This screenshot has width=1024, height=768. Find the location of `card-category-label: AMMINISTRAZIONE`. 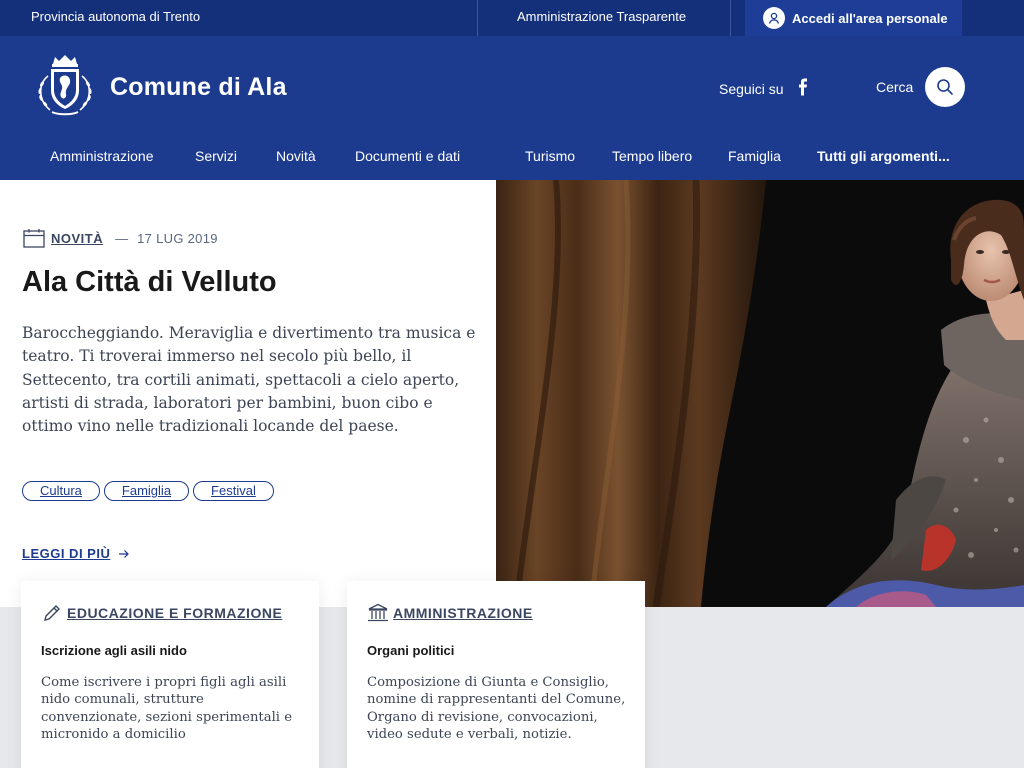

card-category-label: AMMINISTRAZIONE is located at coordinates (463, 613).